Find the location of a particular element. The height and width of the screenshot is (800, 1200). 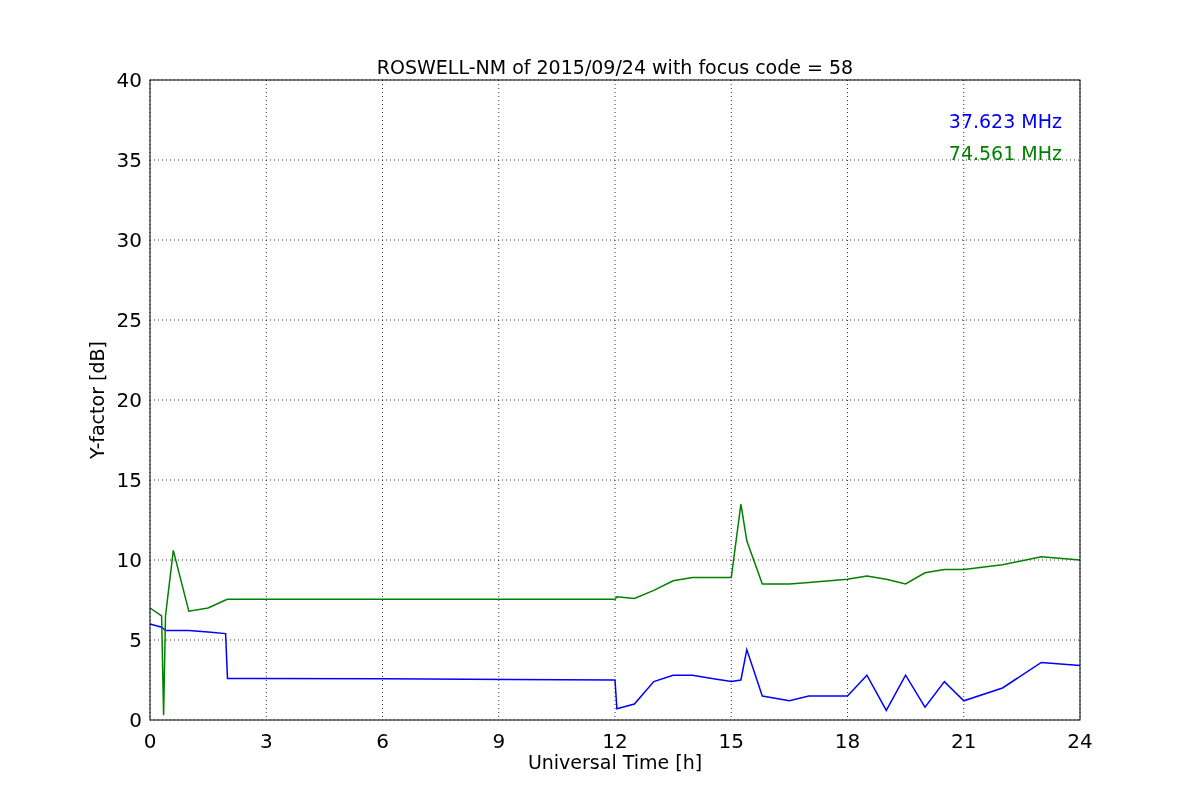

x-tick-label: 18 is located at coordinates (847, 741).